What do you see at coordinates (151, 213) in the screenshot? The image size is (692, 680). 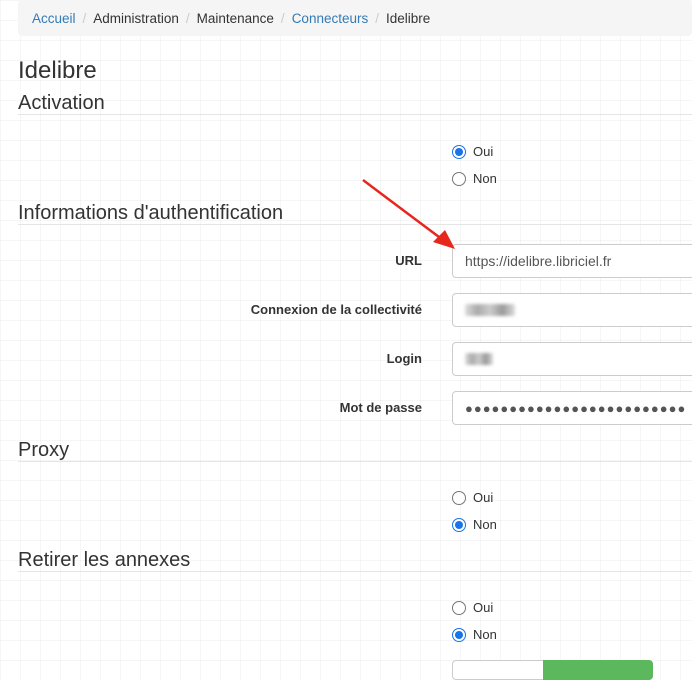 I see `section-title-auth: Informations d'authentification` at bounding box center [151, 213].